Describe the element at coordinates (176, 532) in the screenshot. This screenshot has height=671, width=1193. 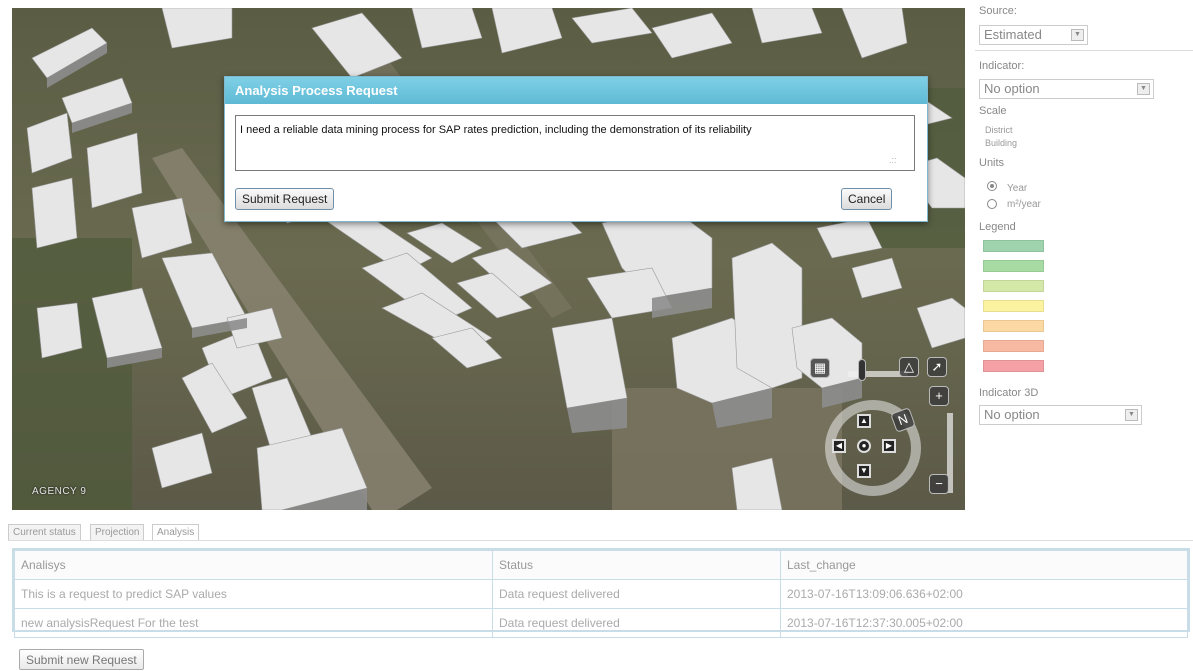
I see `tab-analysis: Analysis` at that location.